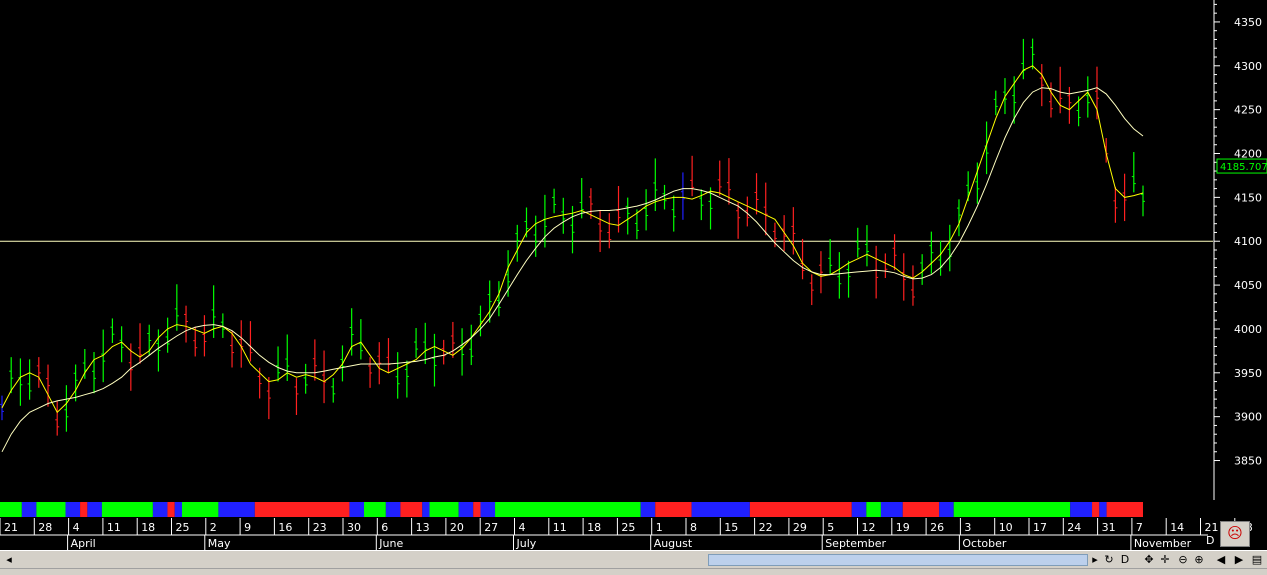  What do you see at coordinates (1248, 110) in the screenshot?
I see `y-tick-label: 4250` at bounding box center [1248, 110].